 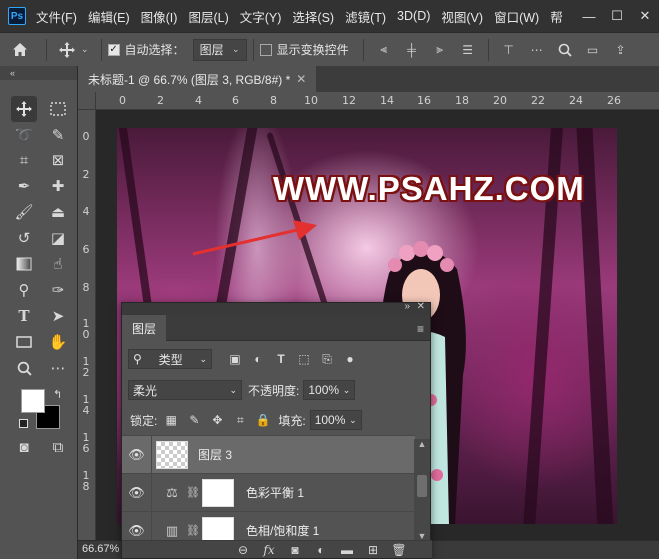 What do you see at coordinates (258, 359) in the screenshot?
I see `filter-adjustment-icon: ◐` at bounding box center [258, 359].